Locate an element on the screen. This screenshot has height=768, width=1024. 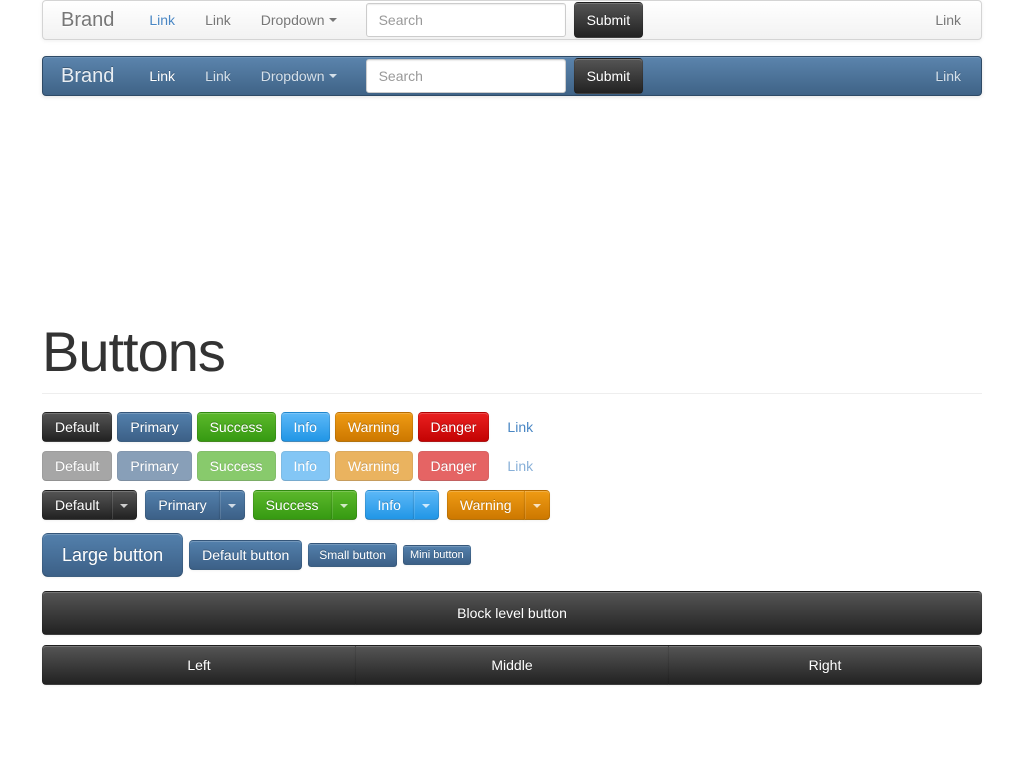
navbar-light-nav: Link Link Dropdown is located at coordinates (242, 20).